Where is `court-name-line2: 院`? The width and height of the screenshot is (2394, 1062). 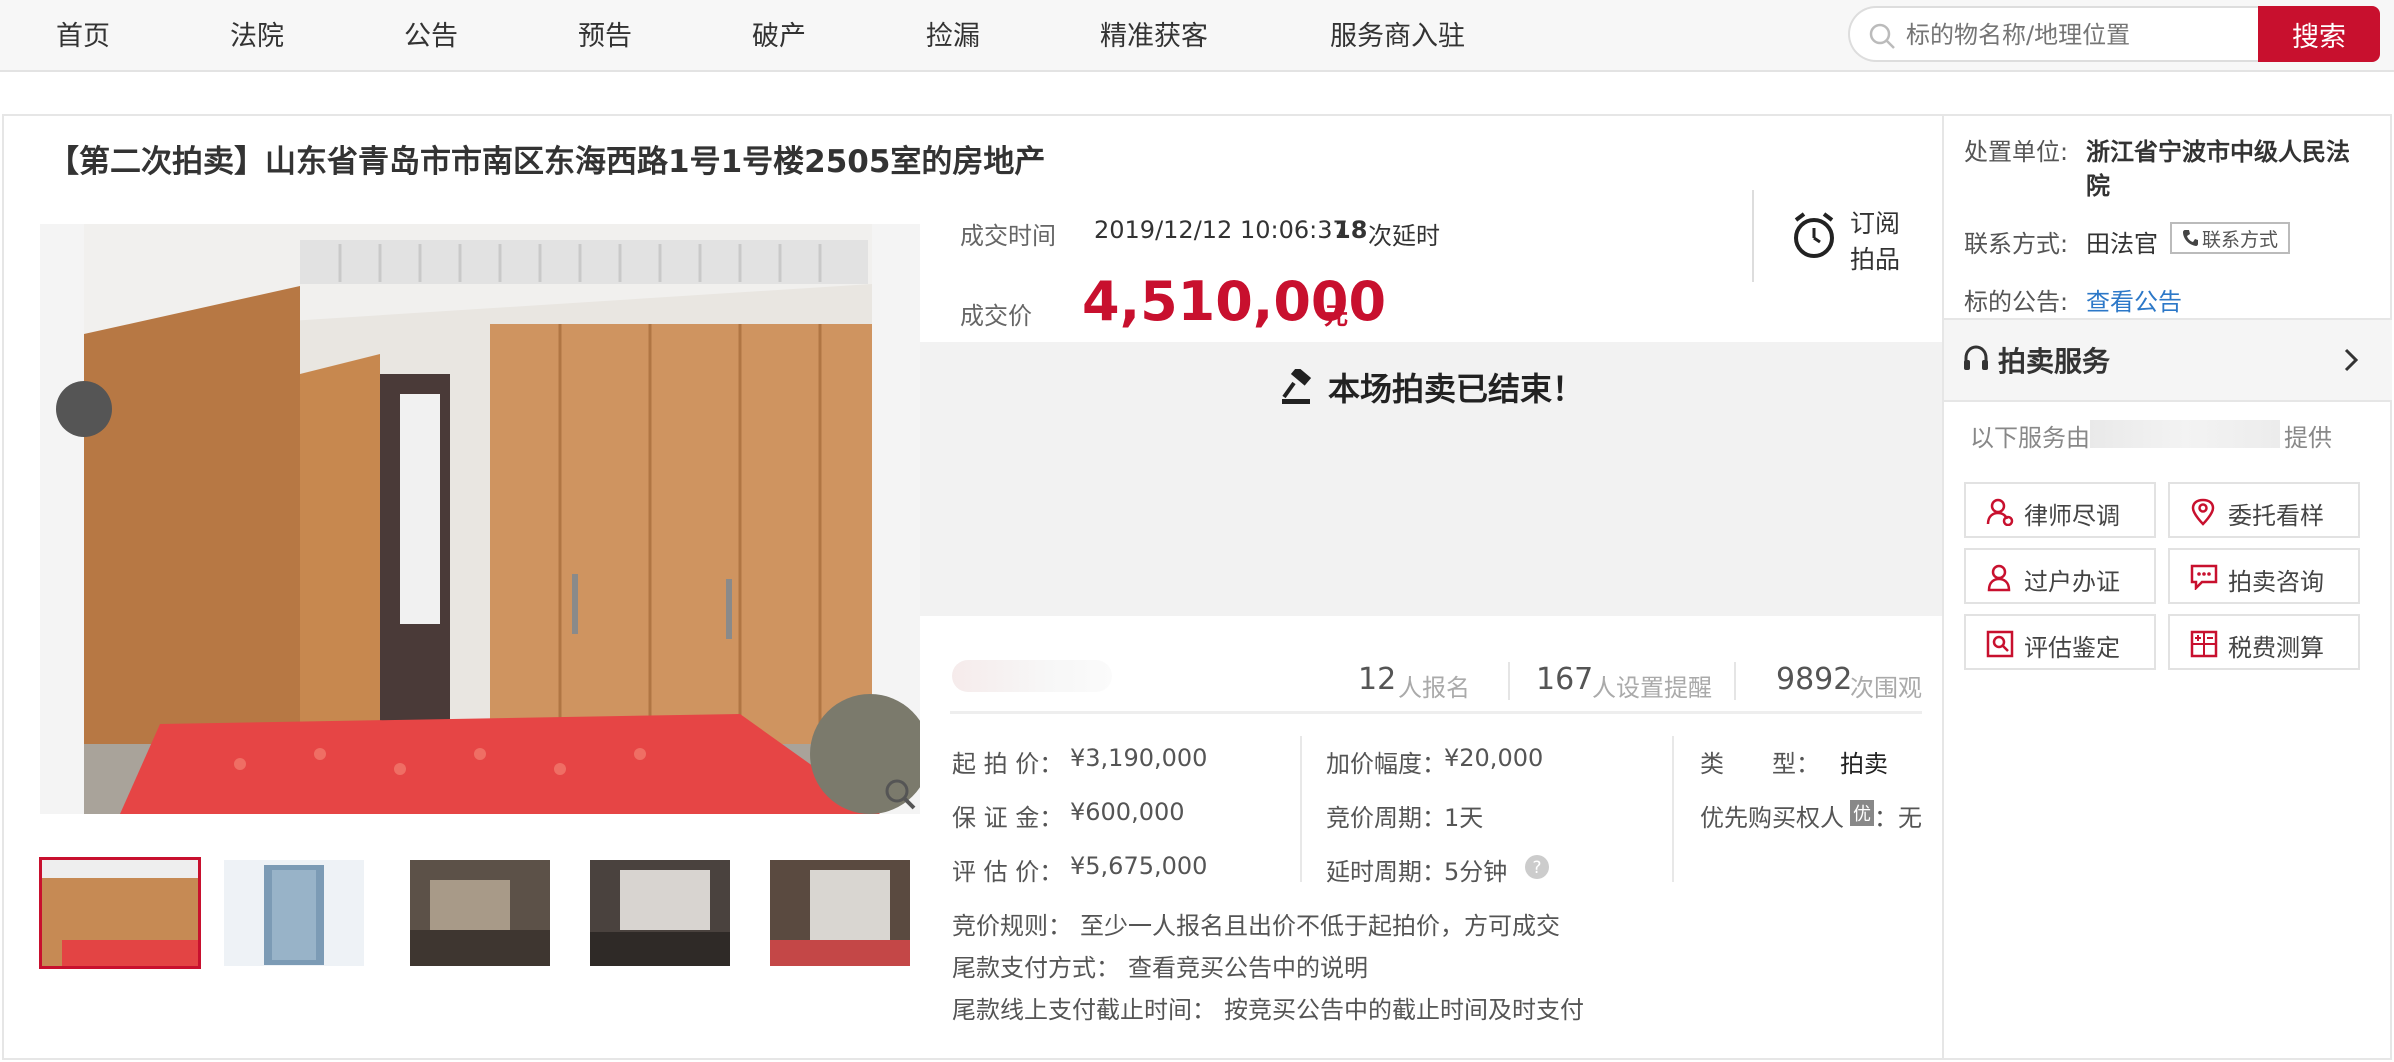 court-name-line2: 院 is located at coordinates (2098, 186).